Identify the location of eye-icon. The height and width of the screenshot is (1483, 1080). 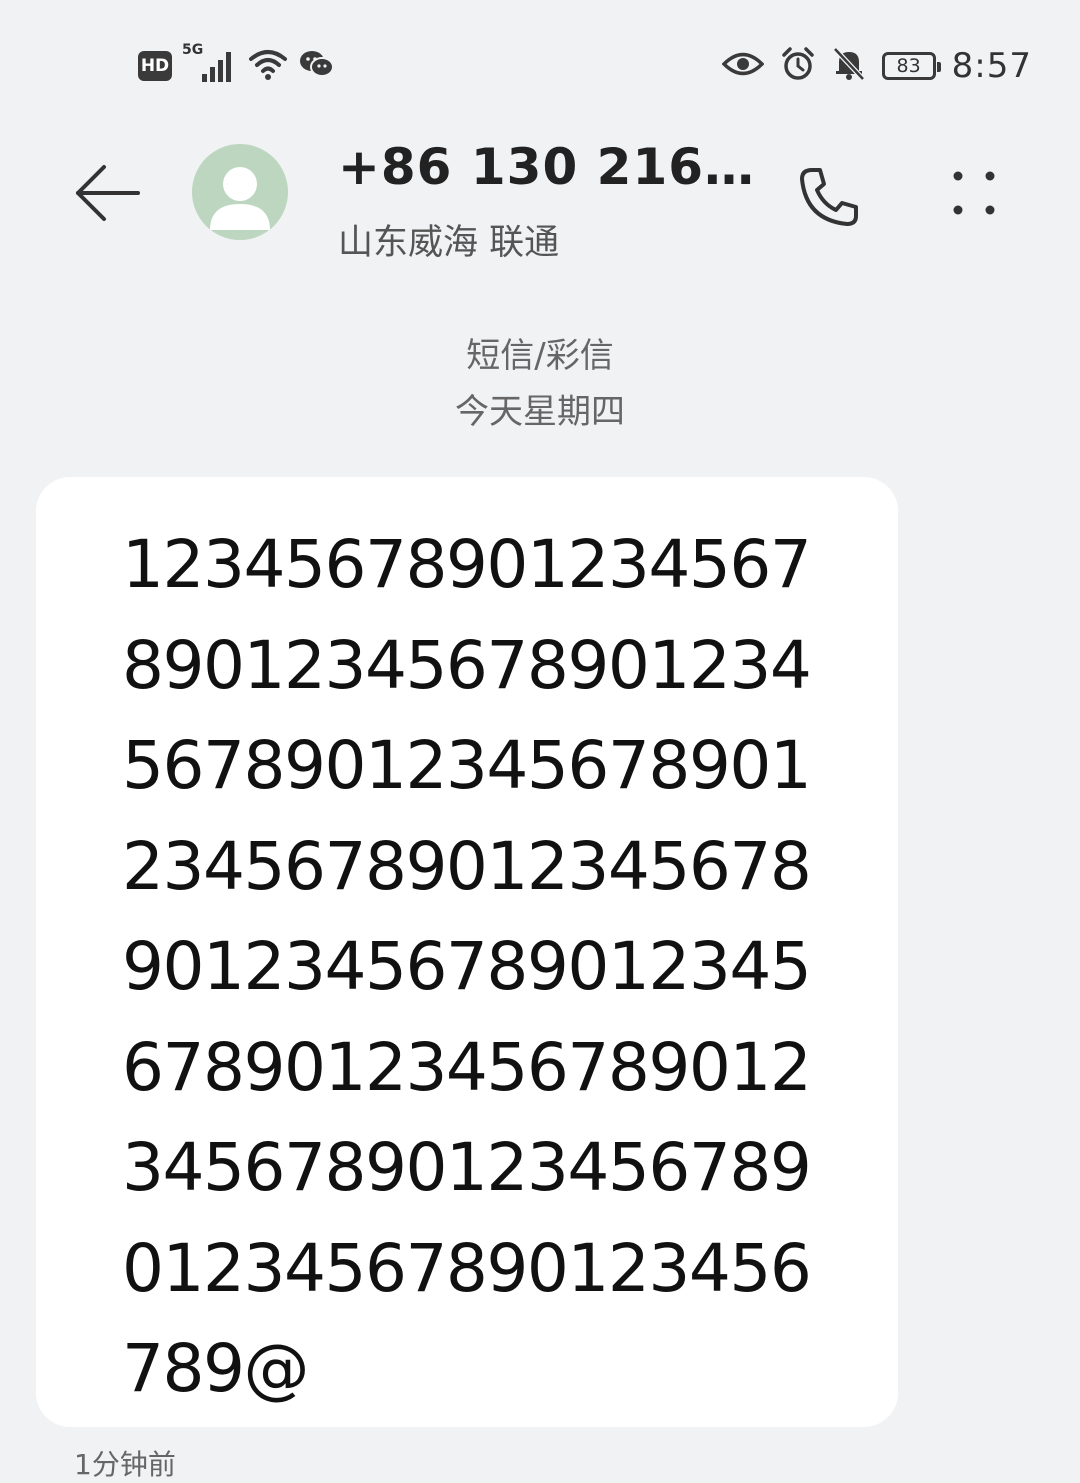
(743, 66).